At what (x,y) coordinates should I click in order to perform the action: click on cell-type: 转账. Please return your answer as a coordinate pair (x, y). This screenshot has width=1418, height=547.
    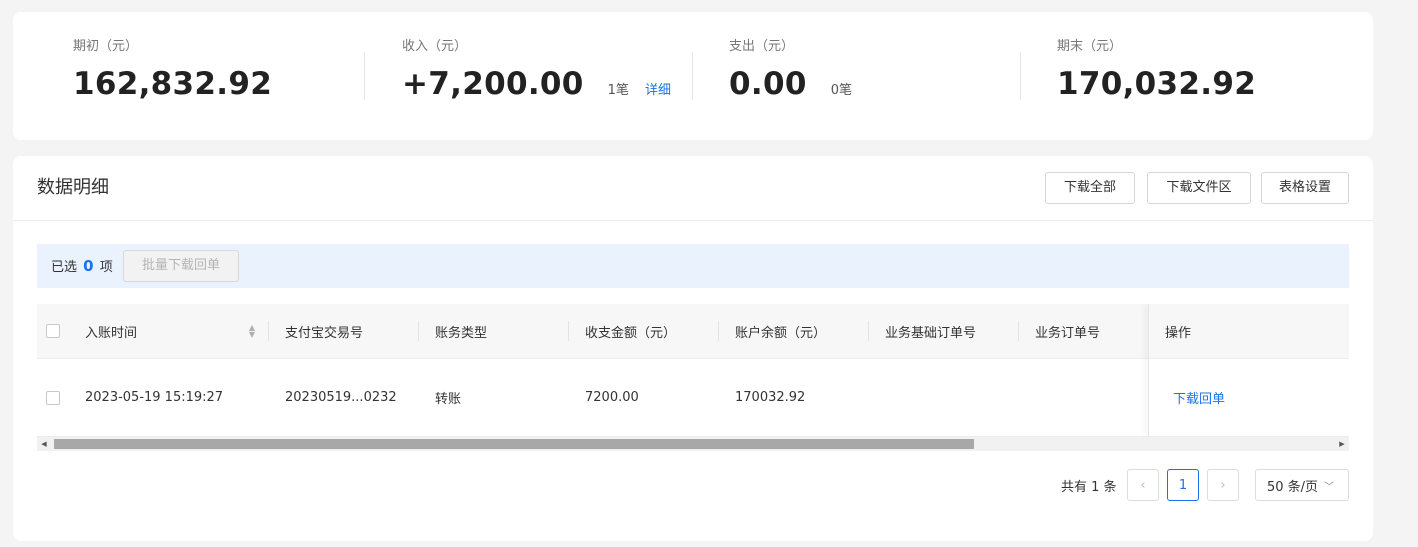
    Looking at the image, I should click on (448, 399).